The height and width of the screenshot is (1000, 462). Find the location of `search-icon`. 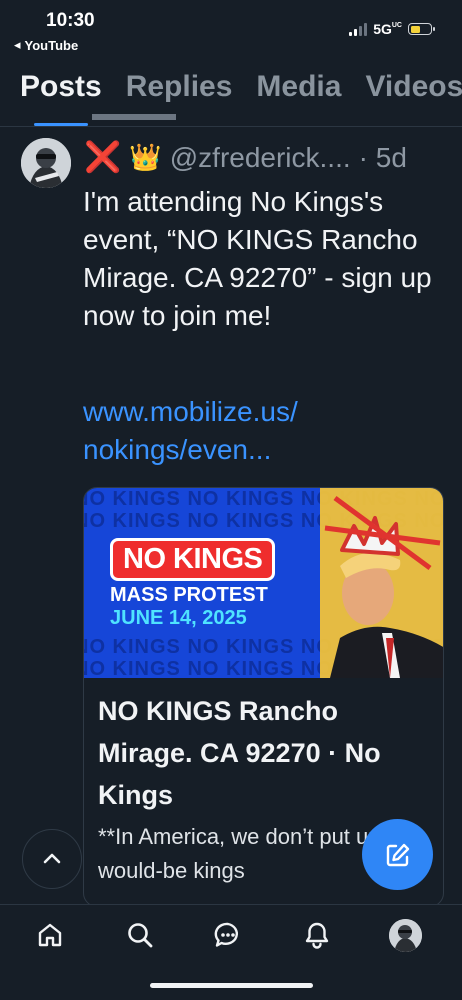

search-icon is located at coordinates (140, 935).